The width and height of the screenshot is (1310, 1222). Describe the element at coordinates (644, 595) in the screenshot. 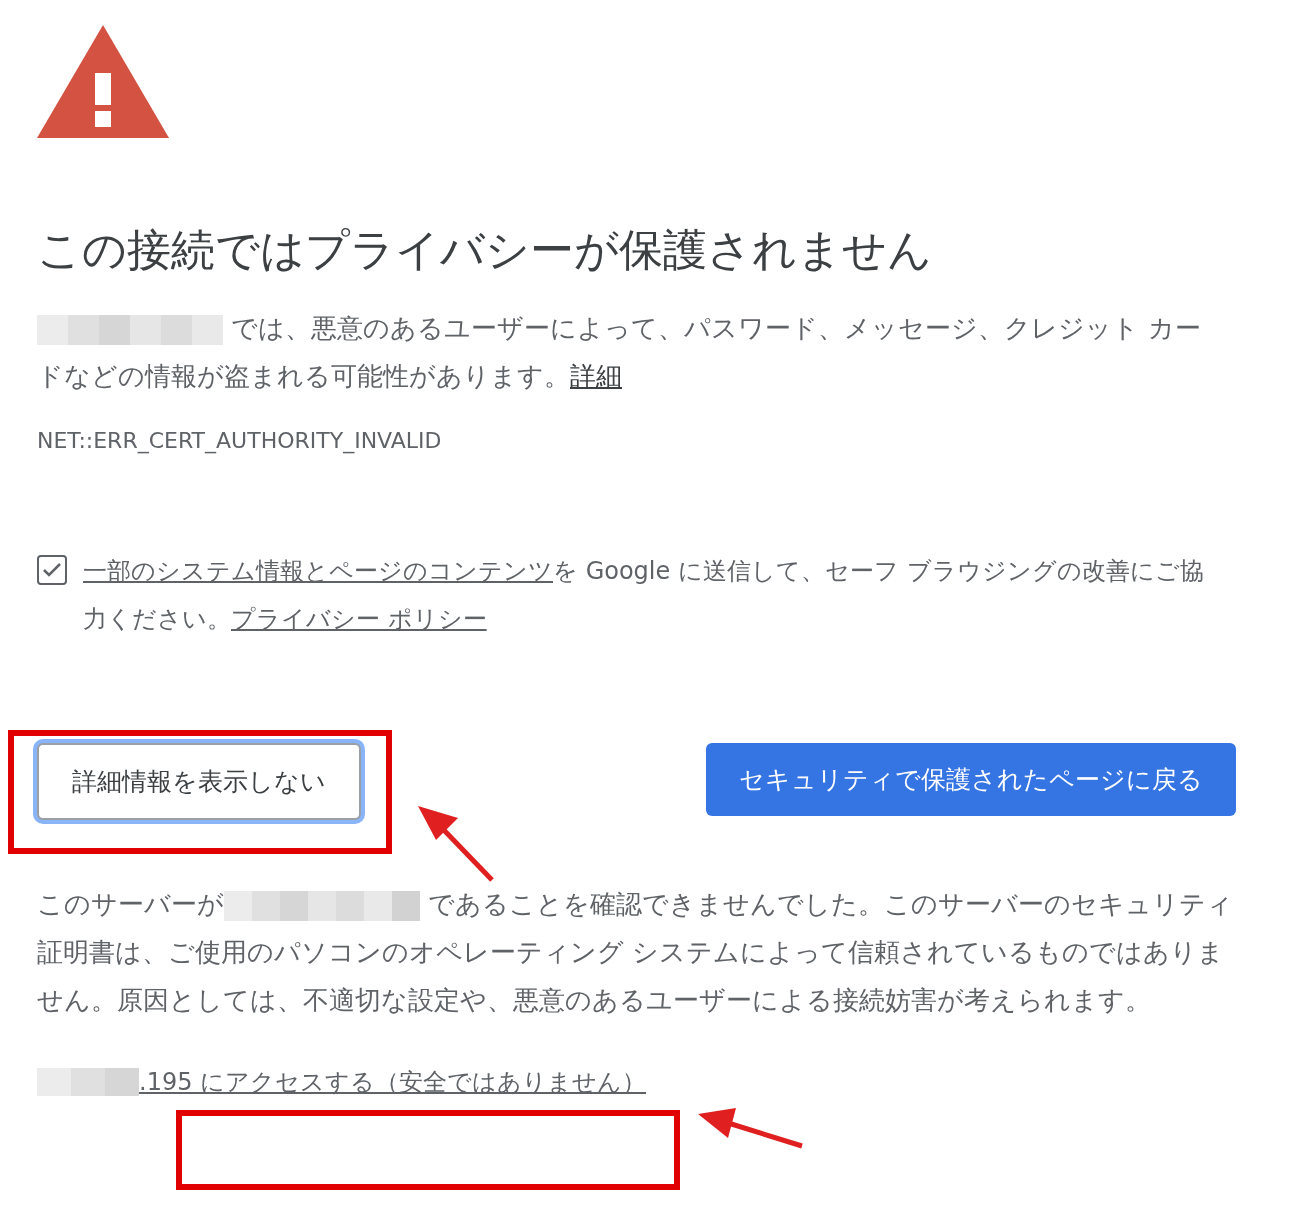

I see `report-text: 一部のシステム情報とページのコンテンツ を Google に送信して、セーフ ブラウジングの改善にご協力ください。プライバシー ポリシー` at that location.